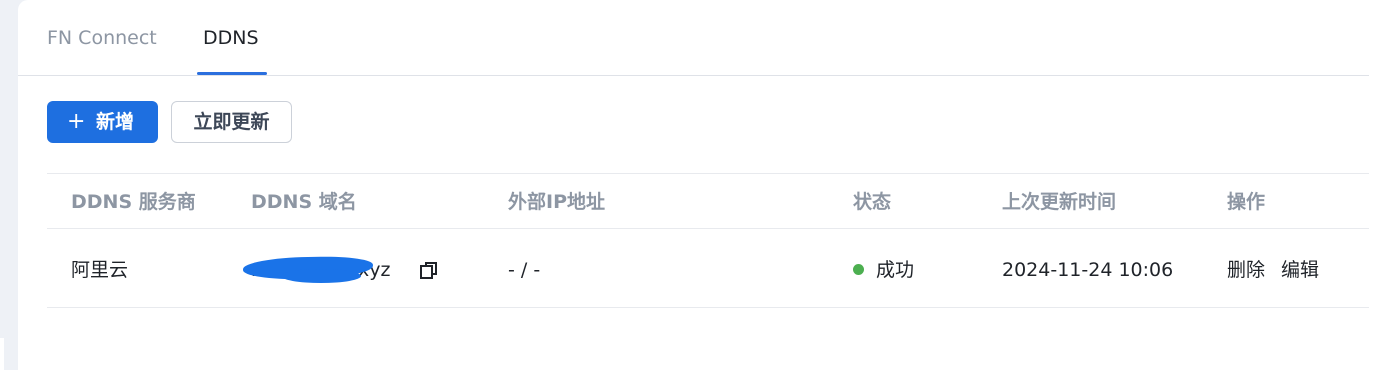 Image resolution: width=1384 pixels, height=370 pixels. I want to click on header-last-update: 上次更新时间, so click(1059, 202).